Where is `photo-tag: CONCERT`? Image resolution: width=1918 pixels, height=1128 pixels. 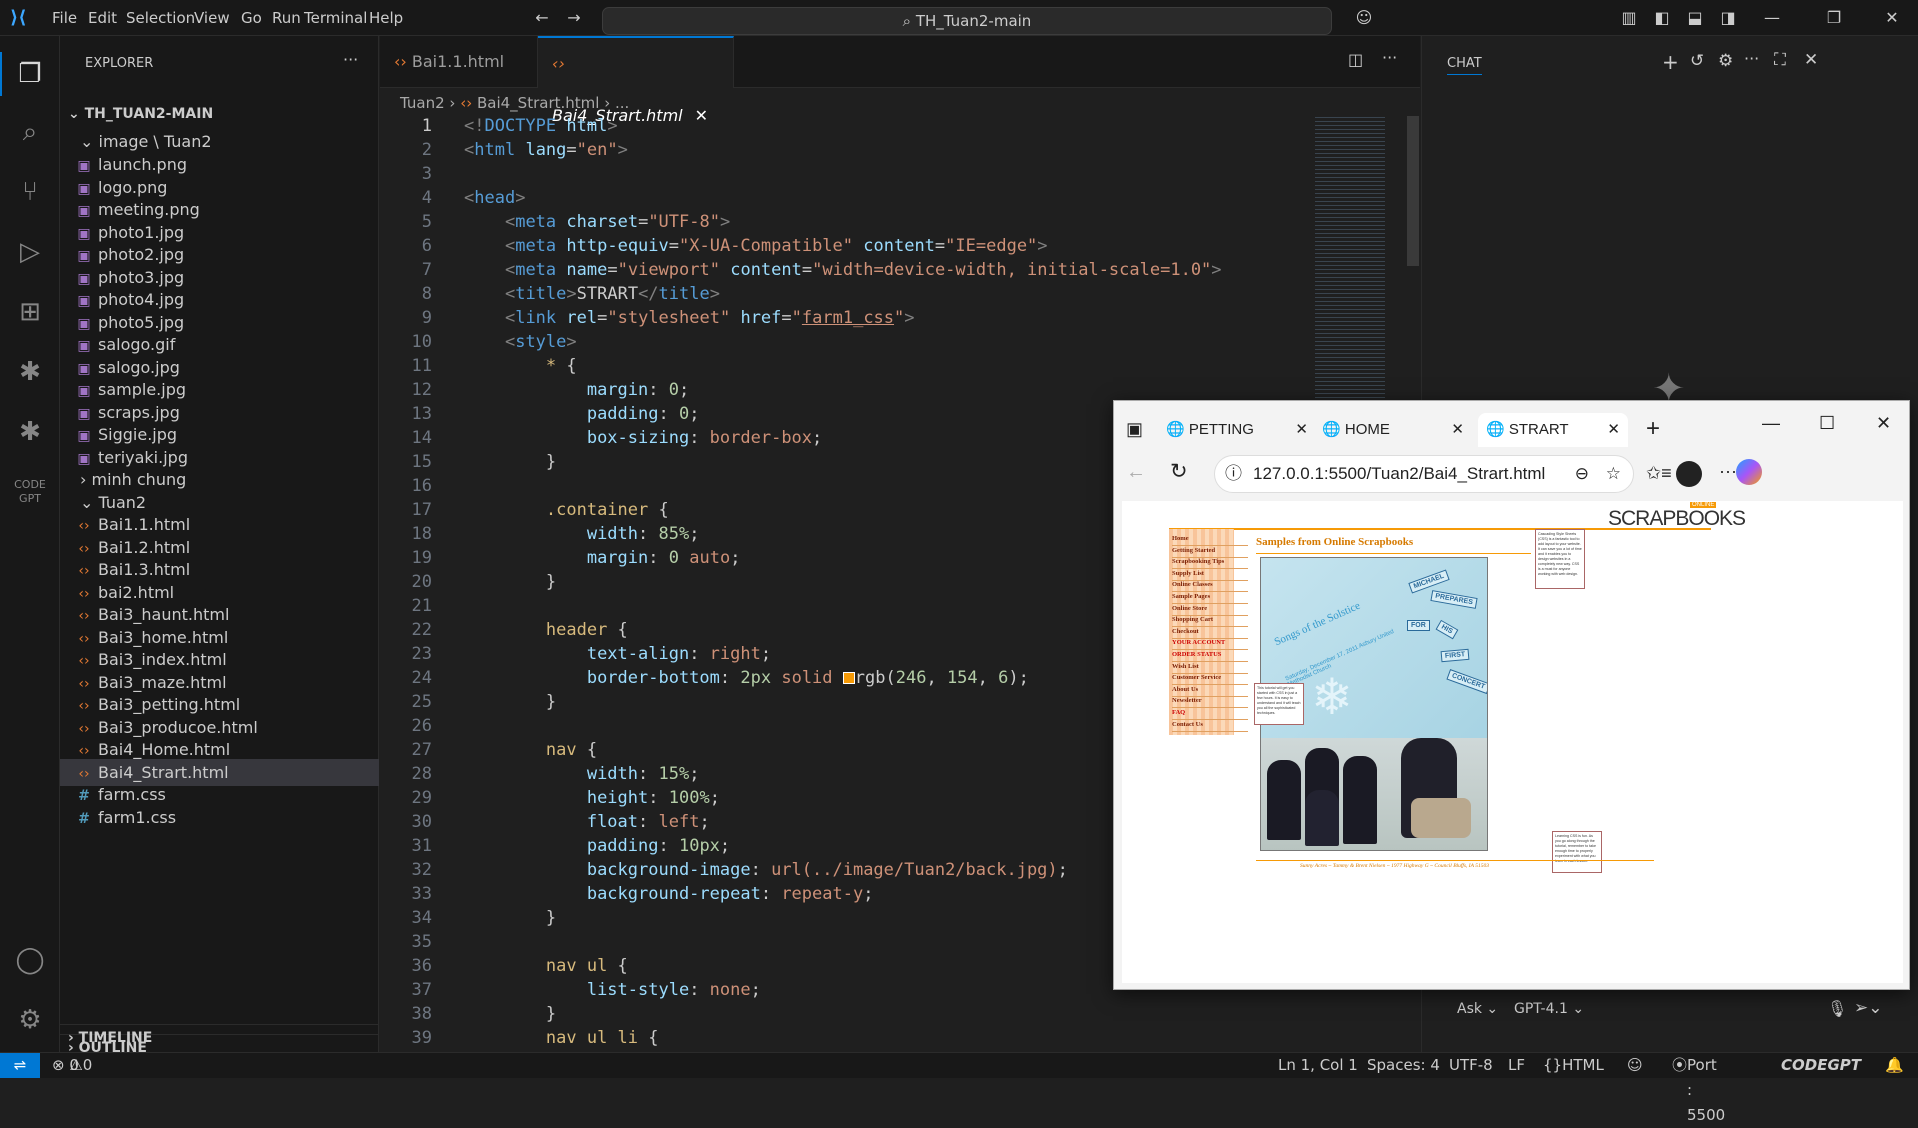
photo-tag: CONCERT is located at coordinates (1466, 681).